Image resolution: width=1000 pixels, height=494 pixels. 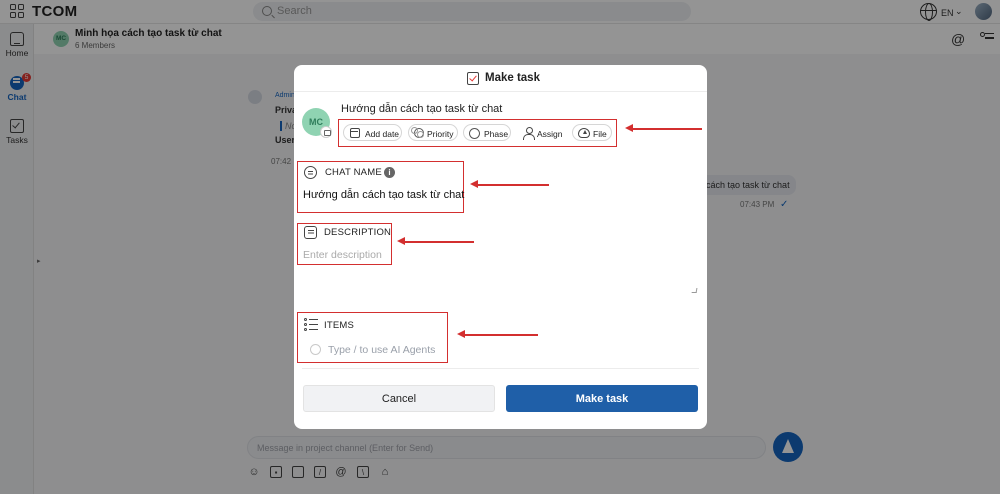 I want to click on chat-bubble-icon, so click(x=310, y=172).